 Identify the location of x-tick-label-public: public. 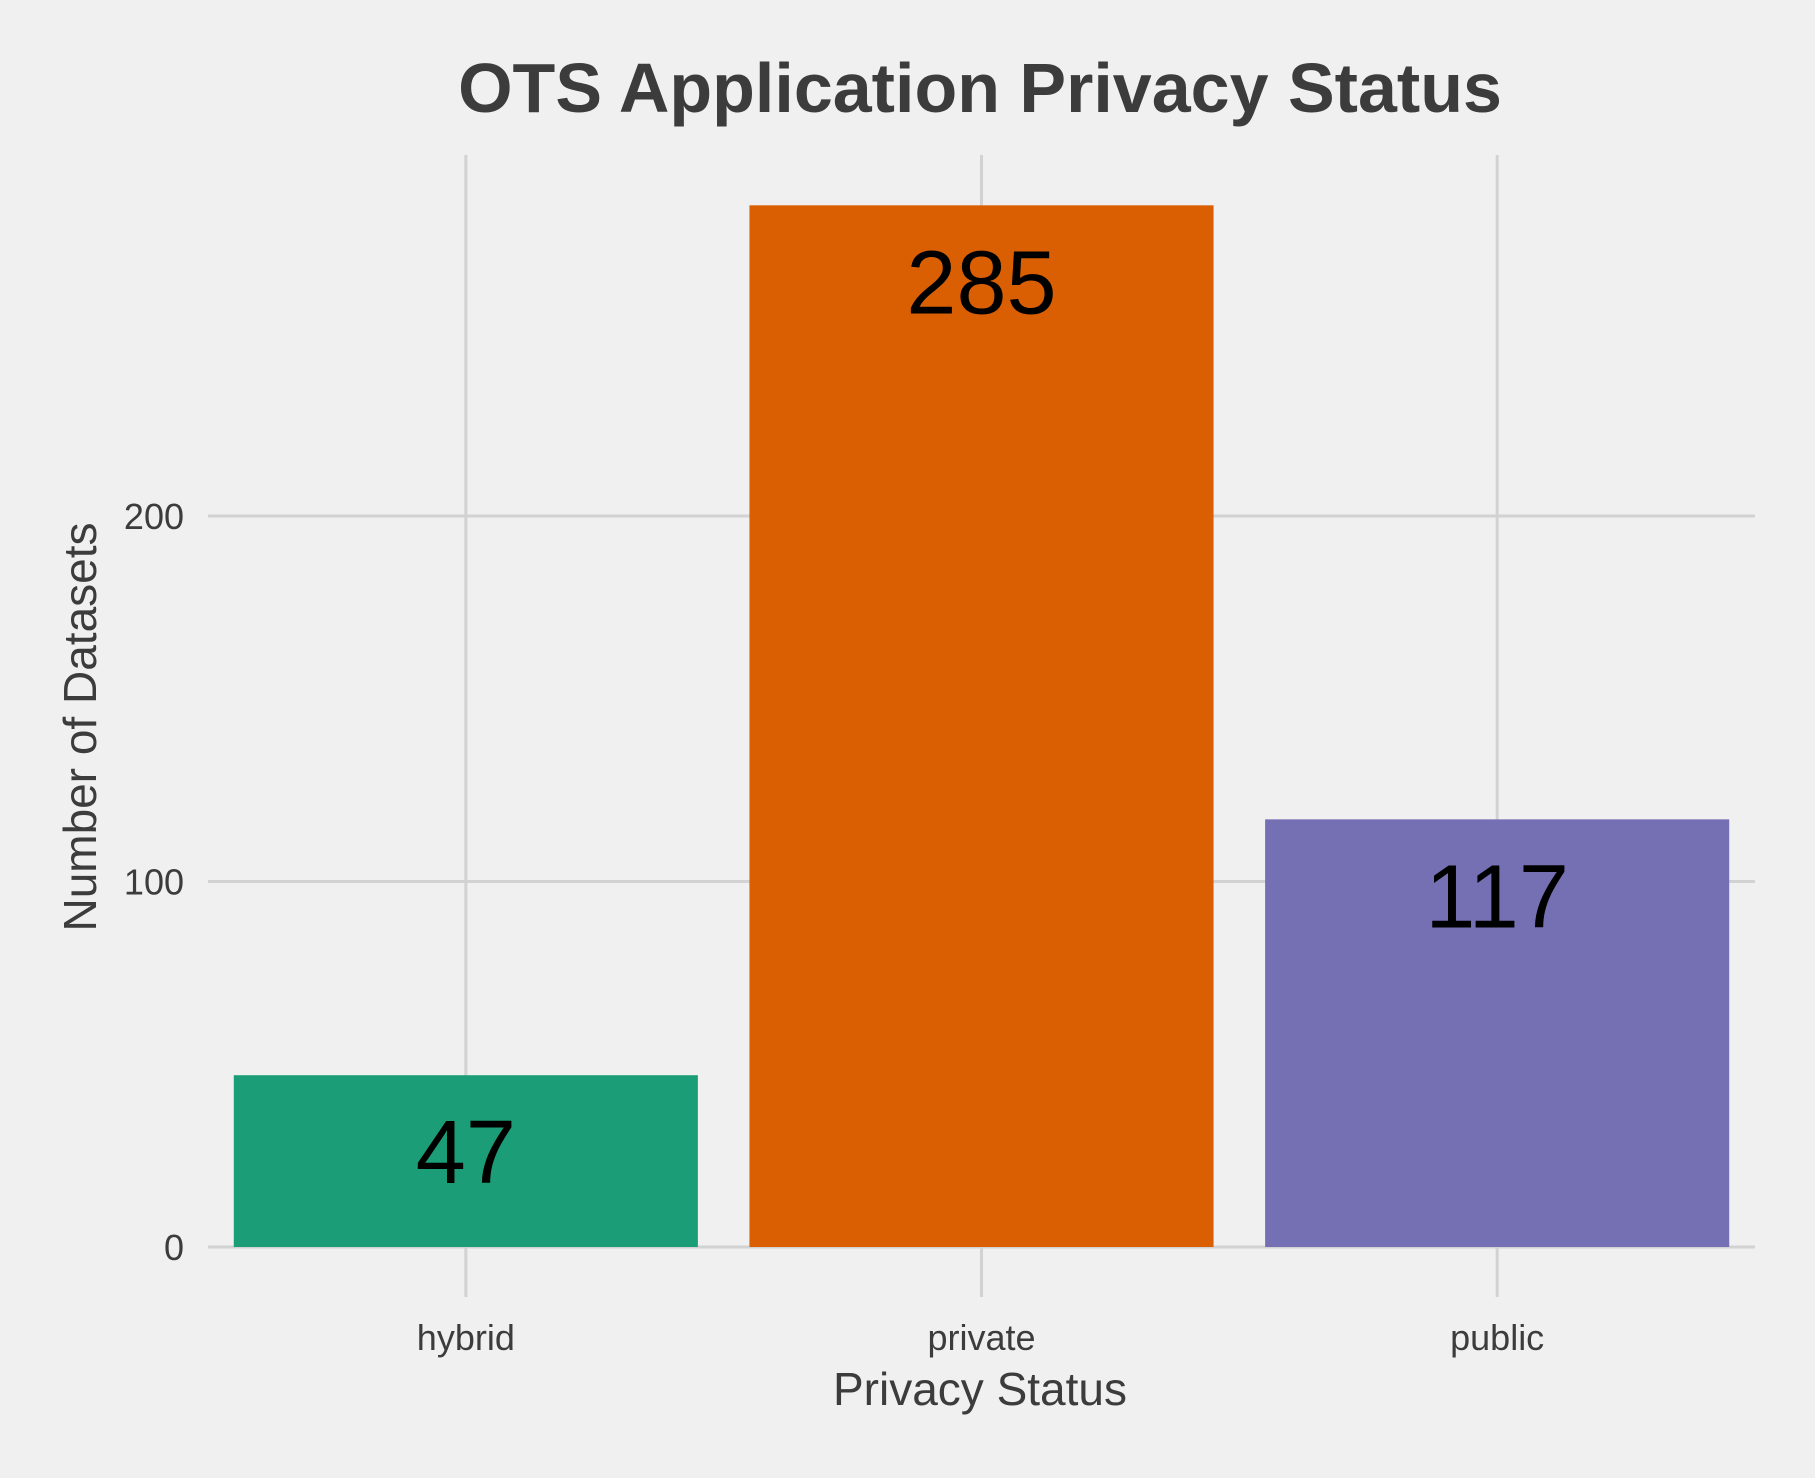
(1497, 1337).